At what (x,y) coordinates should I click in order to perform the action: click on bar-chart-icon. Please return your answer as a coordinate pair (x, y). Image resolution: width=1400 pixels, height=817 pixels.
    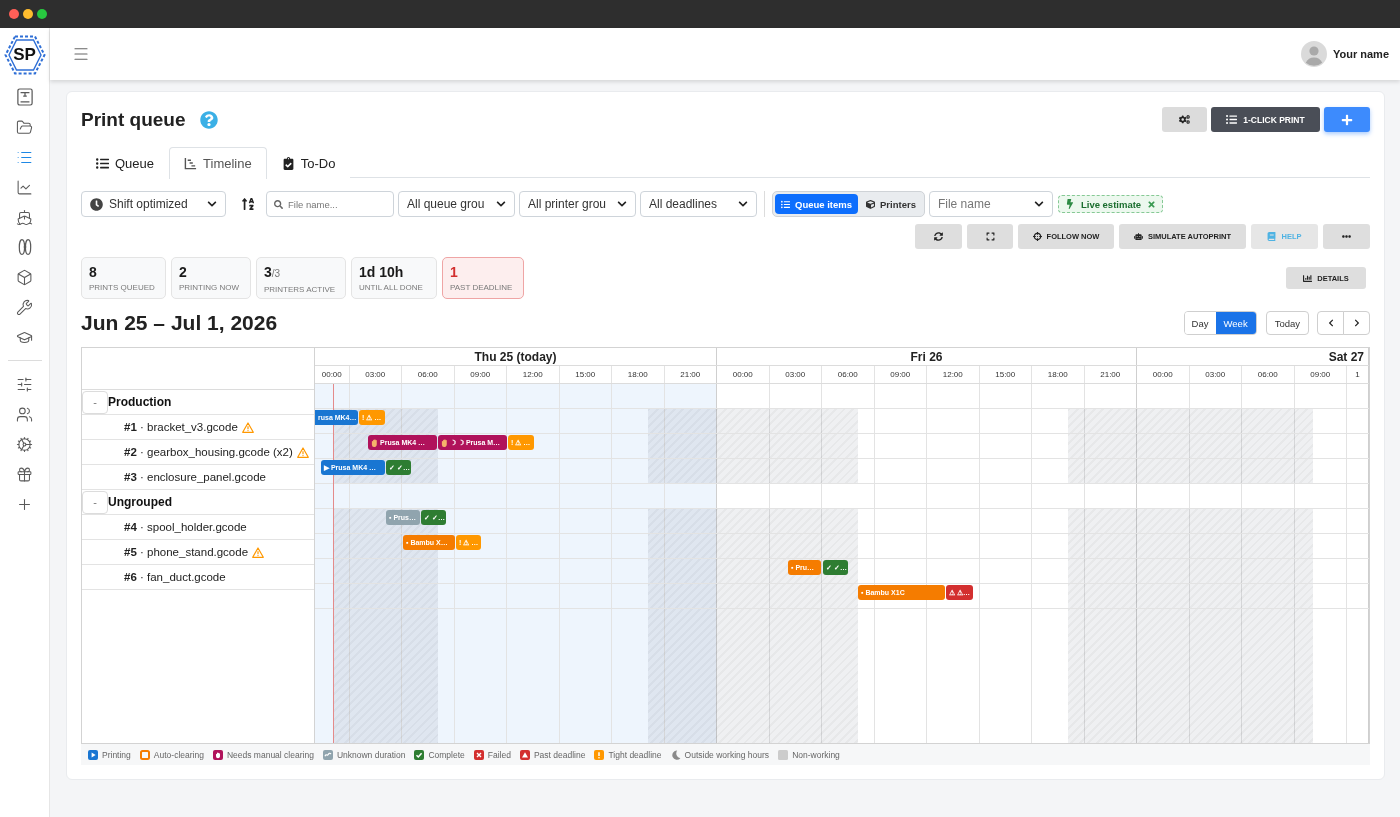
    Looking at the image, I should click on (1308, 278).